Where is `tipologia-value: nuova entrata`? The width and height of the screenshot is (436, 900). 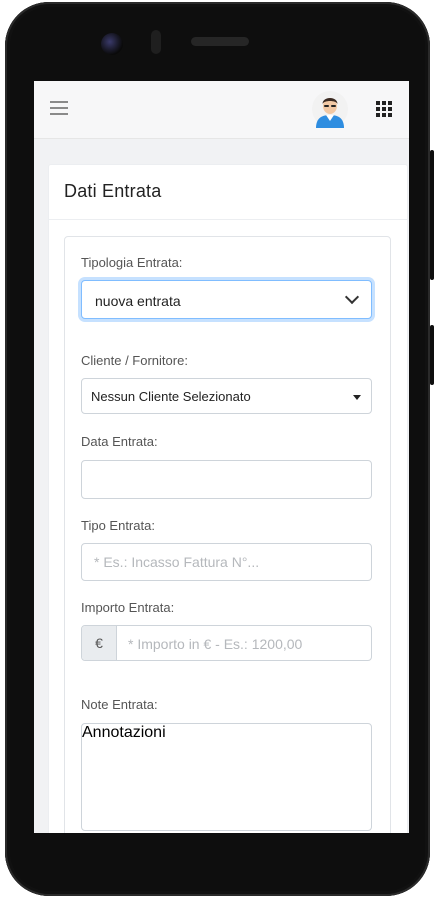
tipologia-value: nuova entrata is located at coordinates (138, 301).